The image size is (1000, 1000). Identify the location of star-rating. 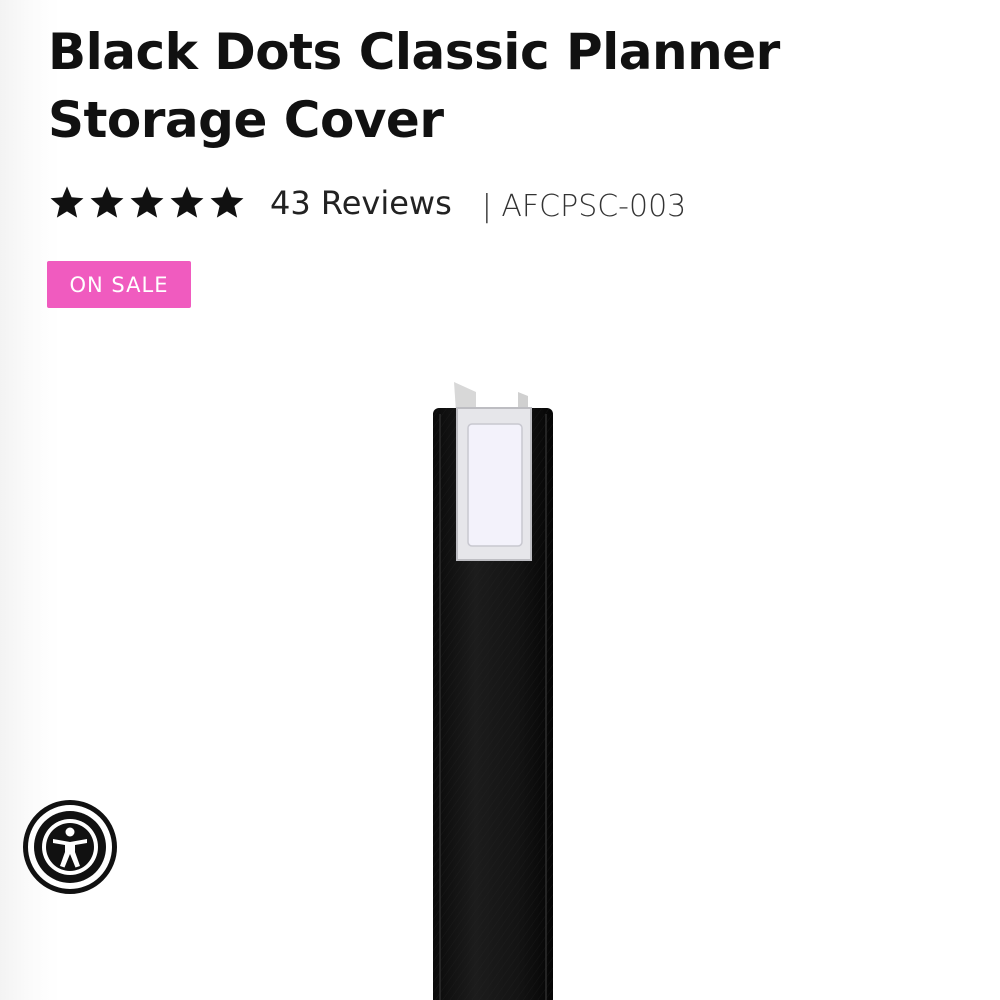
(147, 203).